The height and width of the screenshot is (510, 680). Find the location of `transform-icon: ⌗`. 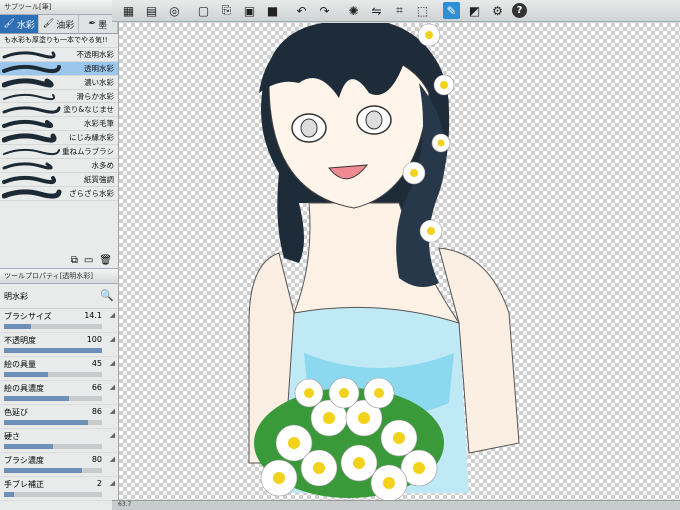

transform-icon: ⌗ is located at coordinates (399, 10).